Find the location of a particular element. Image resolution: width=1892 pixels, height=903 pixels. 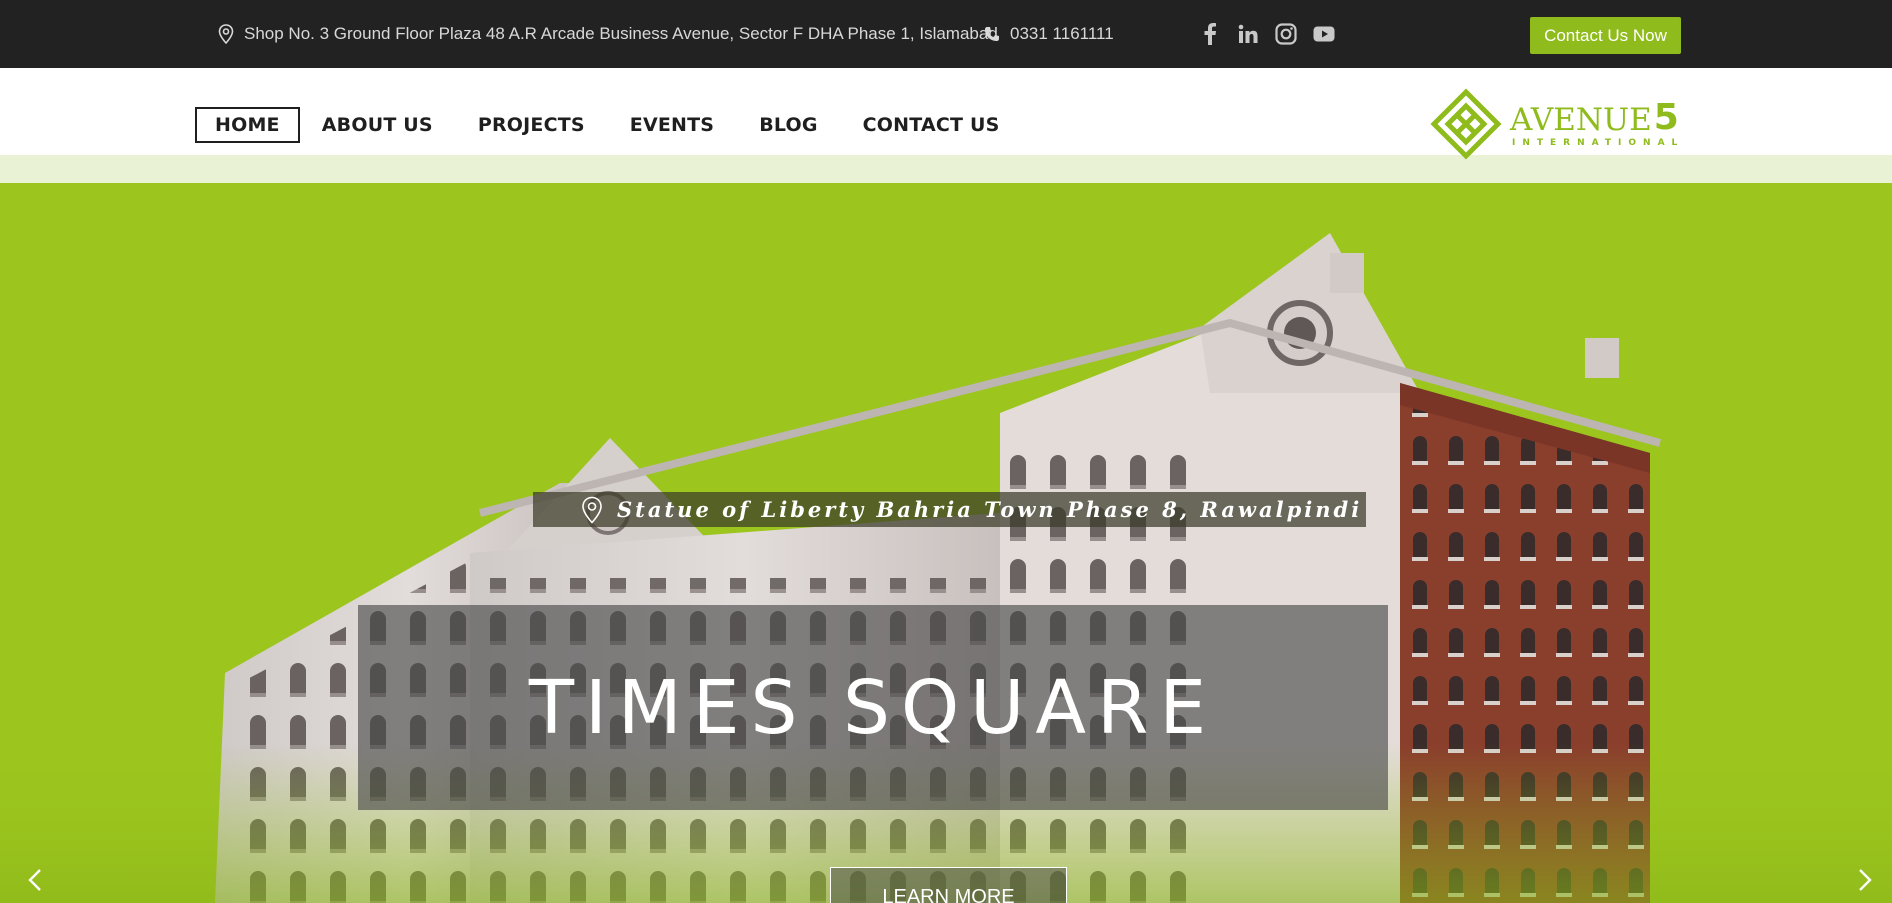

nav-item-events: EVENTS is located at coordinates (672, 125).